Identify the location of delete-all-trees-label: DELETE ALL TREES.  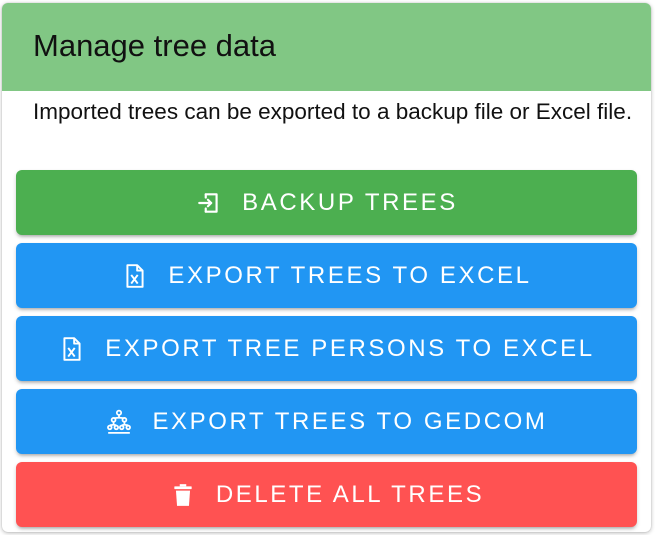
(350, 494).